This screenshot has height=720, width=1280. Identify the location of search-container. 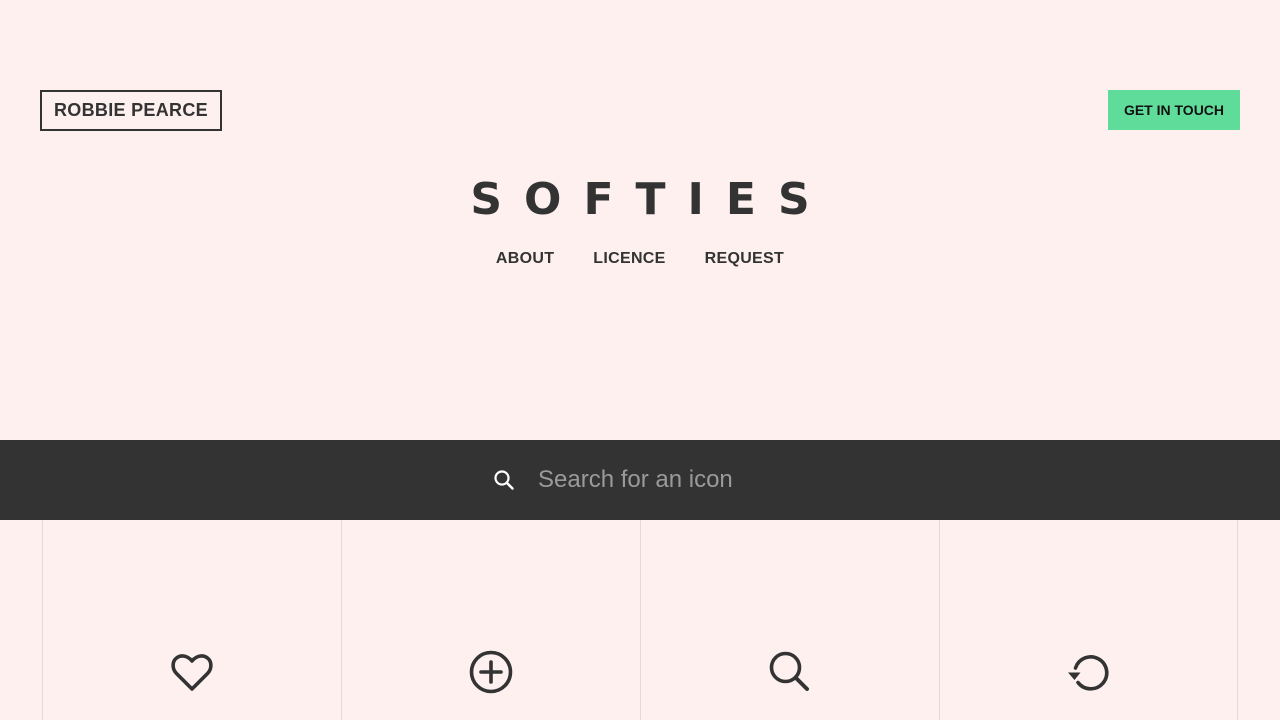
(645, 480).